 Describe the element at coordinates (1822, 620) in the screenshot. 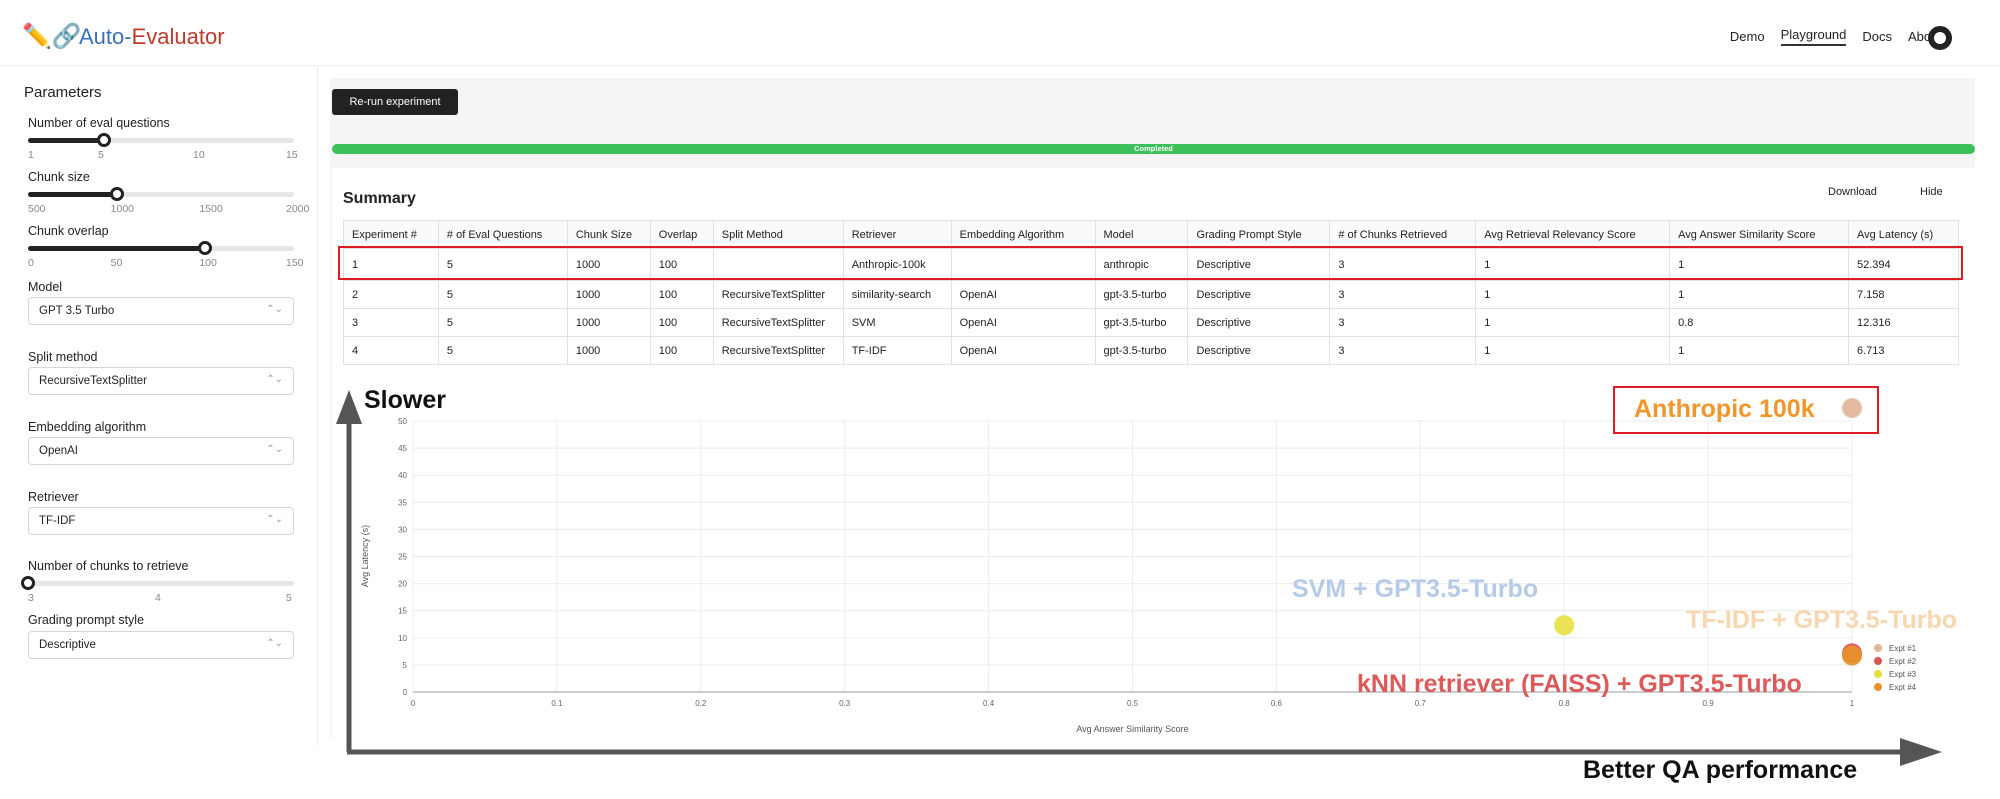

I see `tfidf-annotation: TF-IDF + GPT3.5-Turbo` at that location.